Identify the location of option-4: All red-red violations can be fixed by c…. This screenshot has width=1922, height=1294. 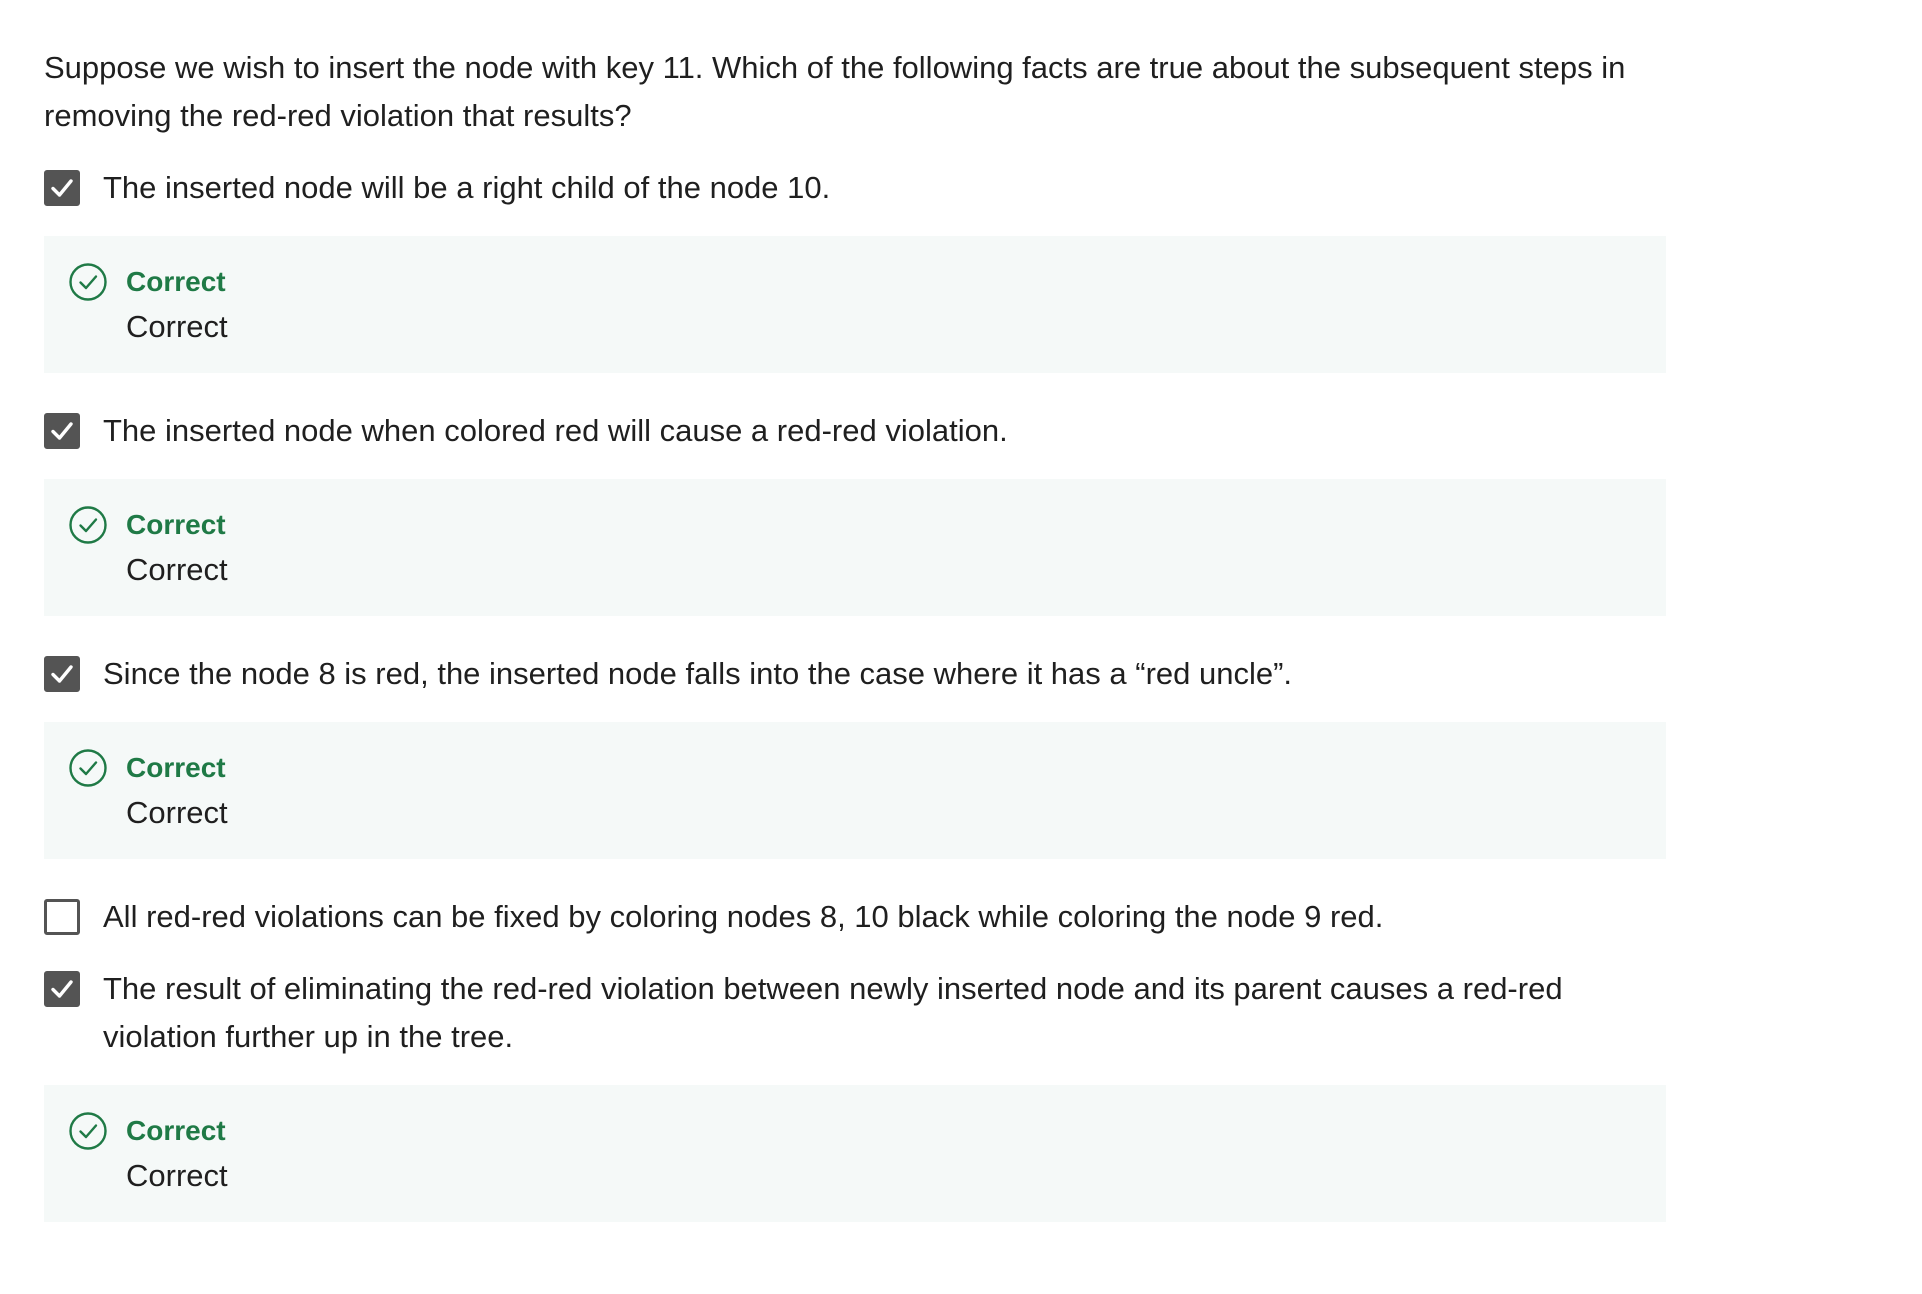
(855, 917).